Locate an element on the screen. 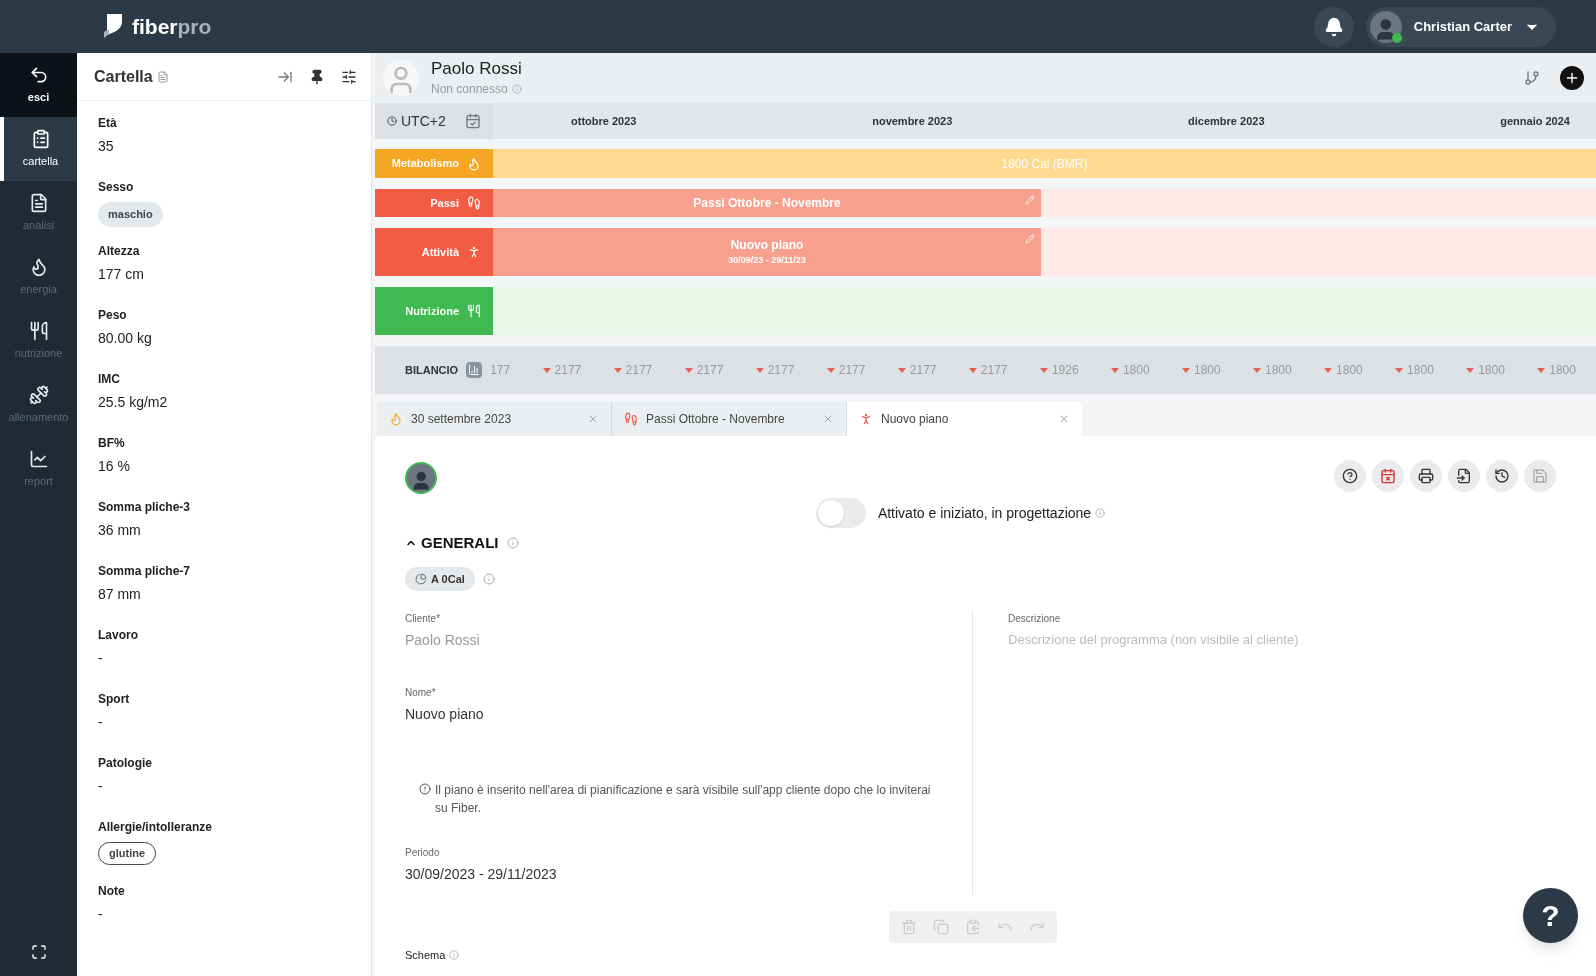 Image resolution: width=1596 pixels, height=976 pixels. nav-item: nutrizione is located at coordinates (38, 341).